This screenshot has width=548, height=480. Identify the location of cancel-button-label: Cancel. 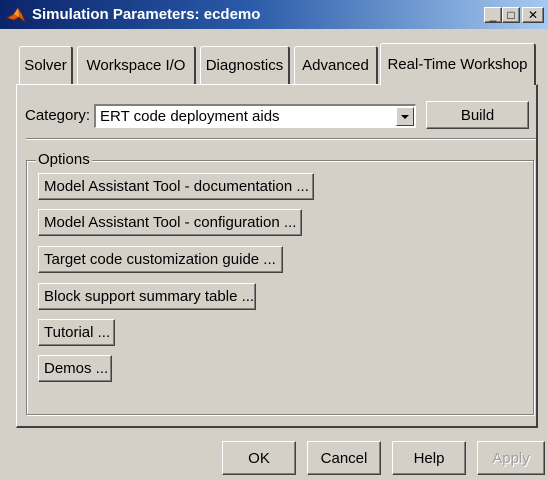
(344, 458).